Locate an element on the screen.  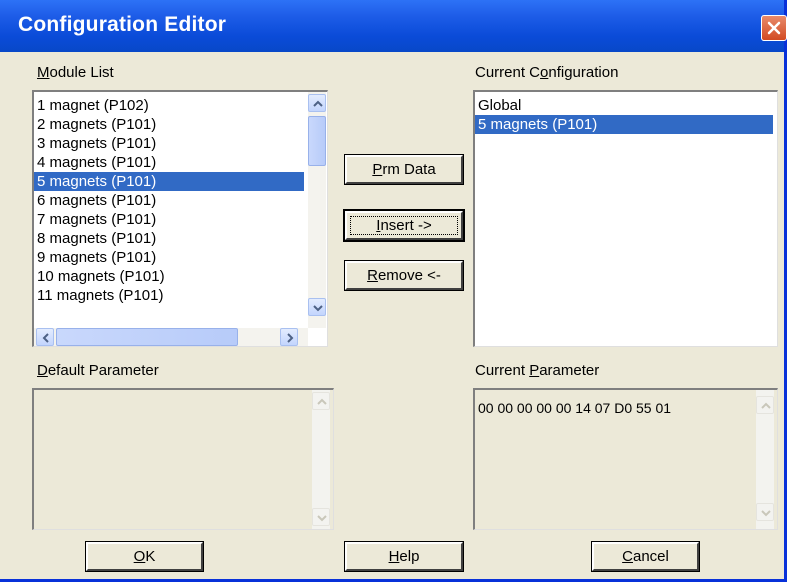
vertical-scroll-thumb is located at coordinates (317, 141).